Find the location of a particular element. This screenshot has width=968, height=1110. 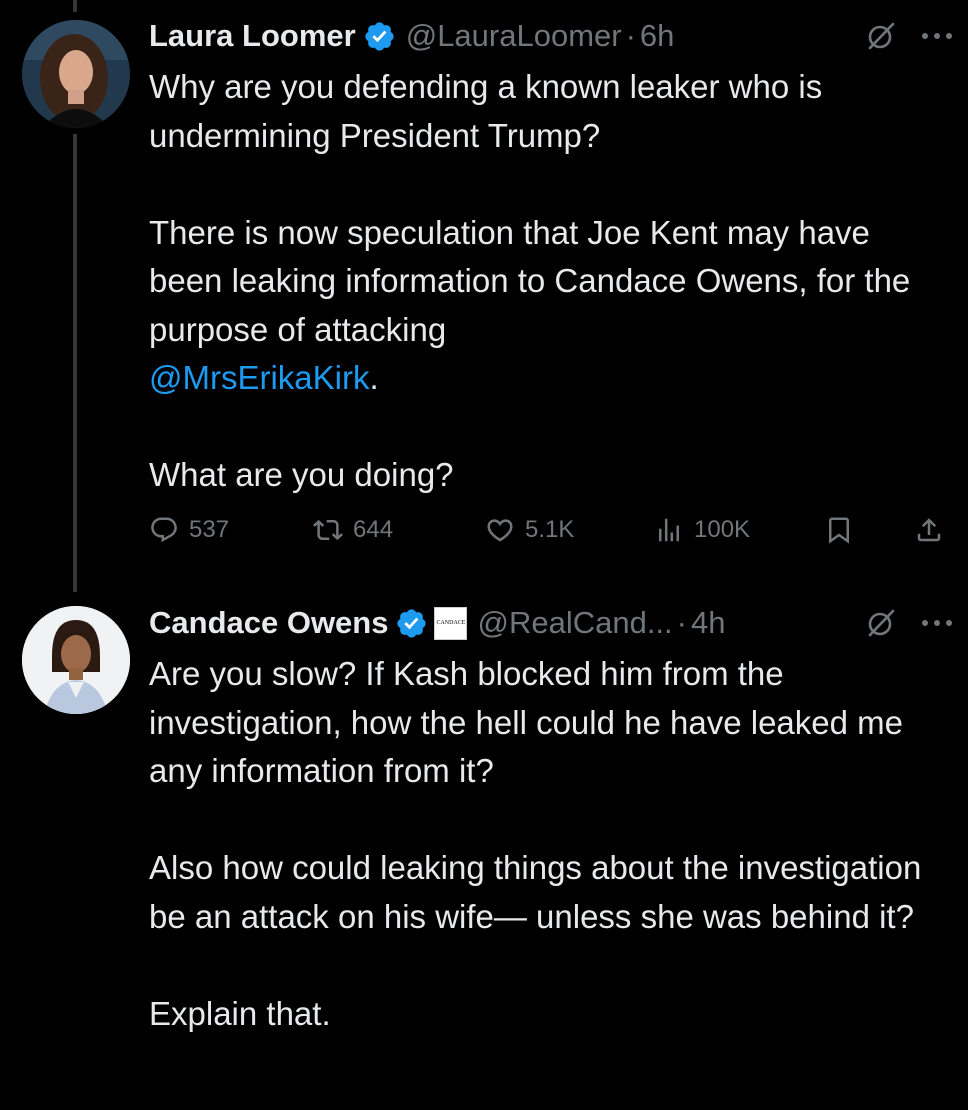

bookmark-icon is located at coordinates (839, 530).